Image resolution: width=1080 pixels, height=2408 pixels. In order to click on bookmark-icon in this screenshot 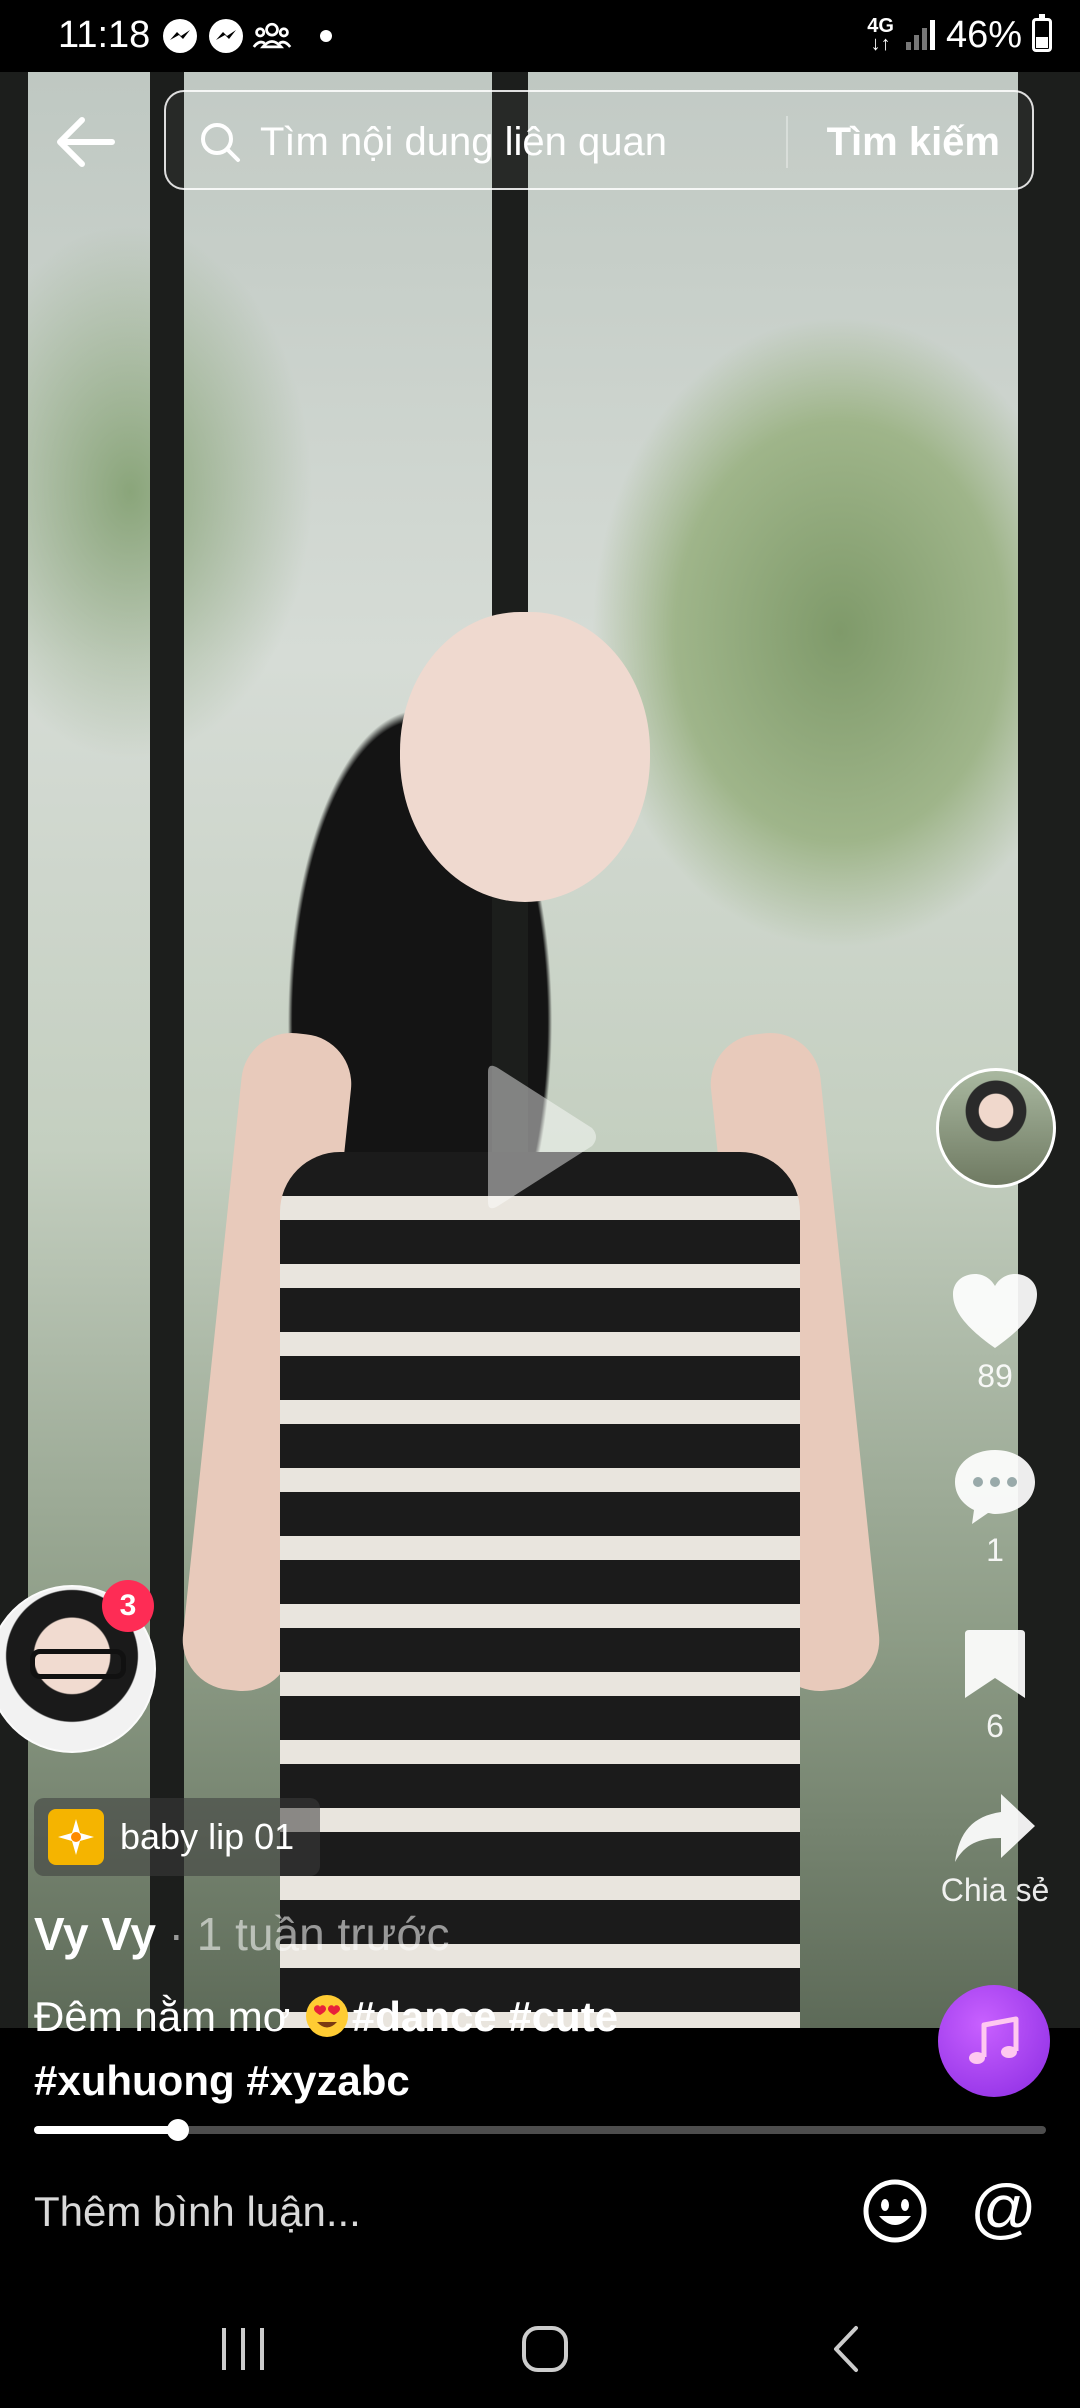, I will do `click(995, 1664)`.